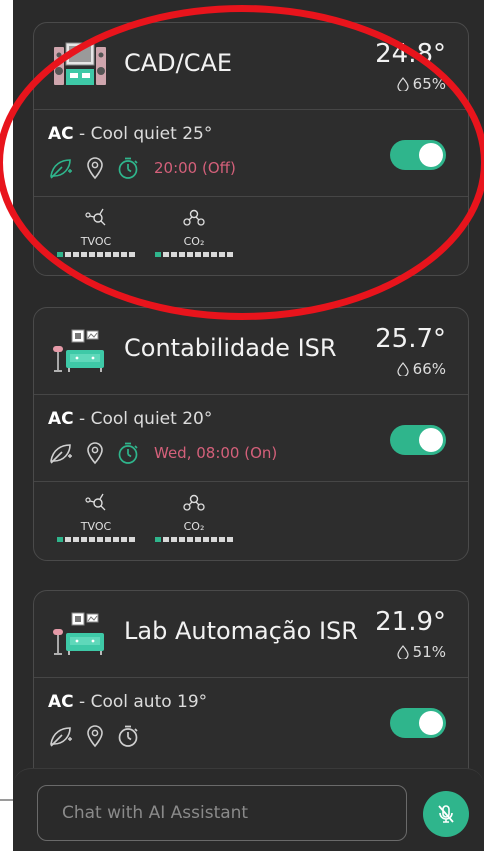  I want to click on room-temperature: 25.7°, so click(410, 339).